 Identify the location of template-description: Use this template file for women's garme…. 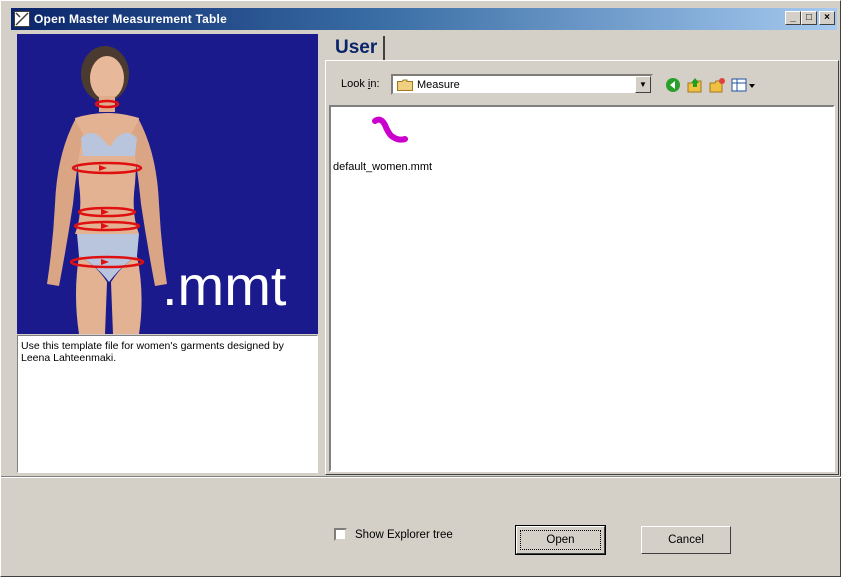
(167, 404).